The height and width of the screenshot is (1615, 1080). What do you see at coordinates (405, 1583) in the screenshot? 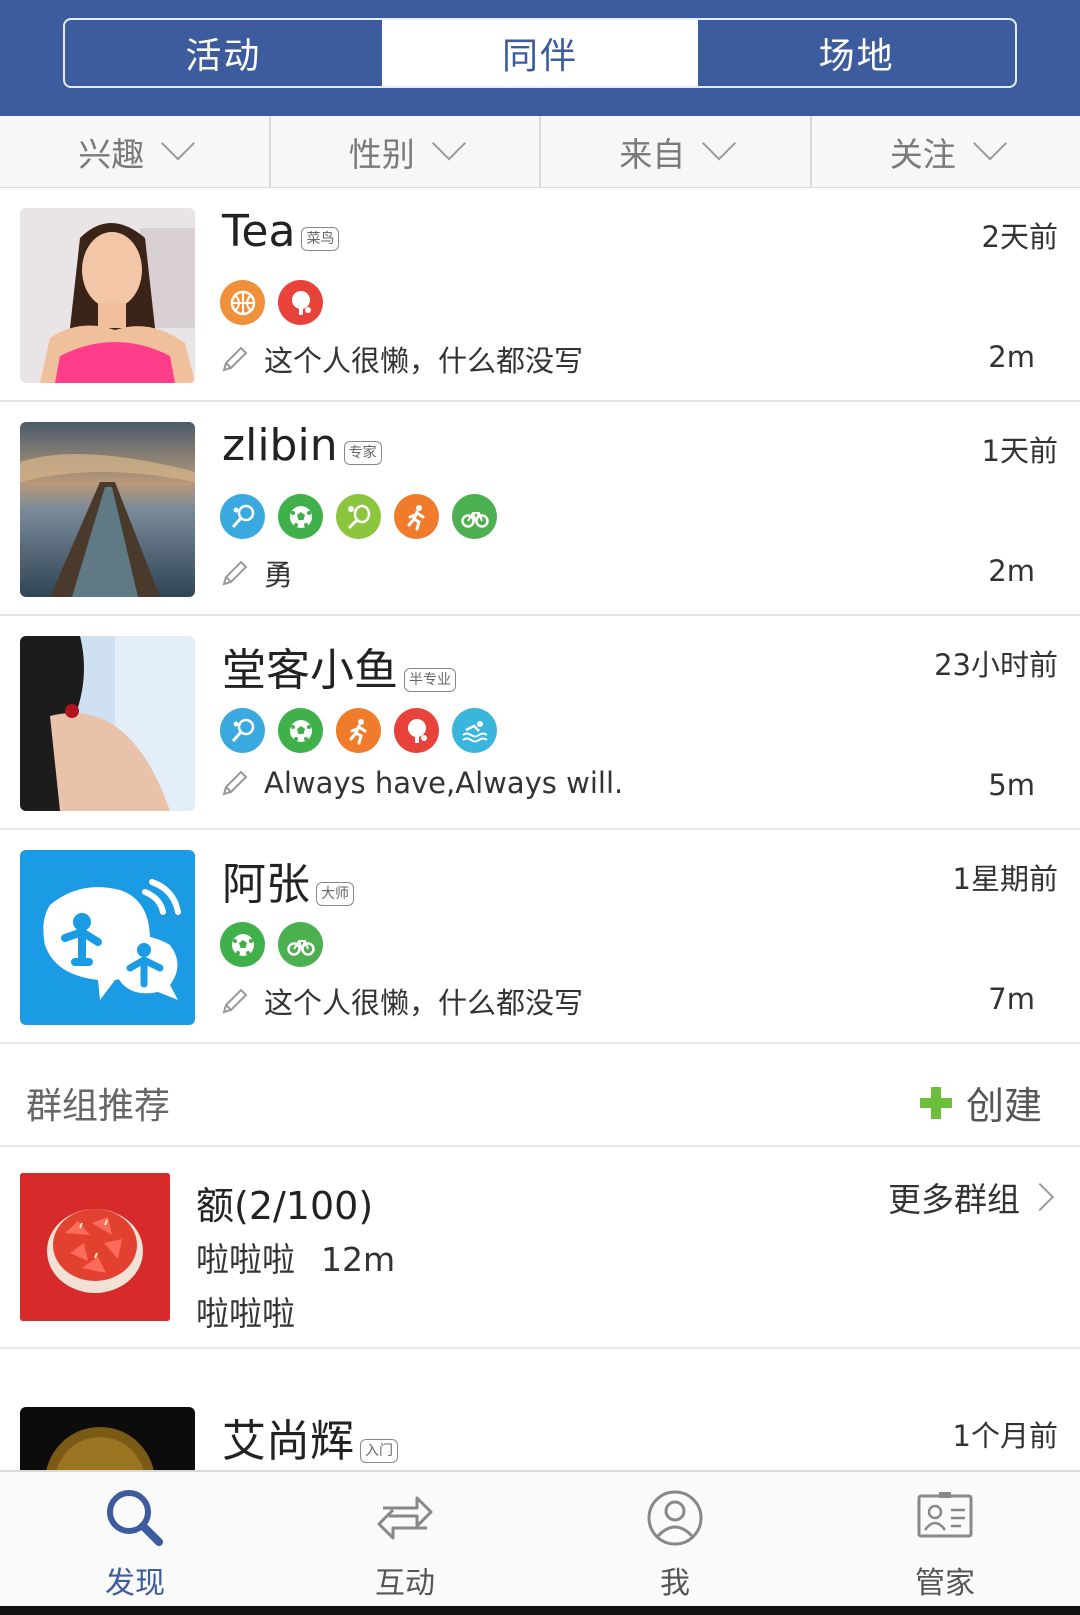
I see `nav-label: 互动` at bounding box center [405, 1583].